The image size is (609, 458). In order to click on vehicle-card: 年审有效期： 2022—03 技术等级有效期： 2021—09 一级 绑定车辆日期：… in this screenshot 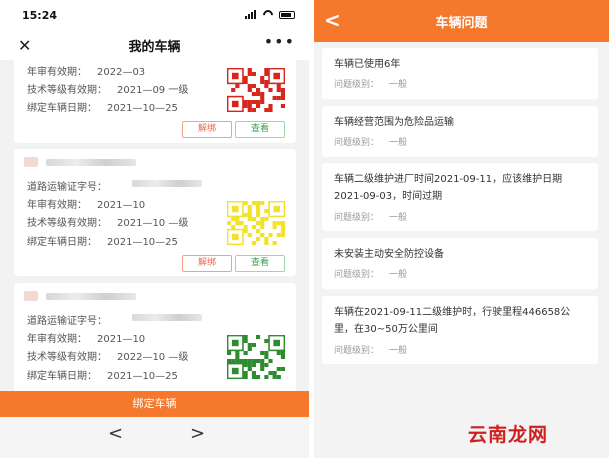, I will do `click(155, 101)`.